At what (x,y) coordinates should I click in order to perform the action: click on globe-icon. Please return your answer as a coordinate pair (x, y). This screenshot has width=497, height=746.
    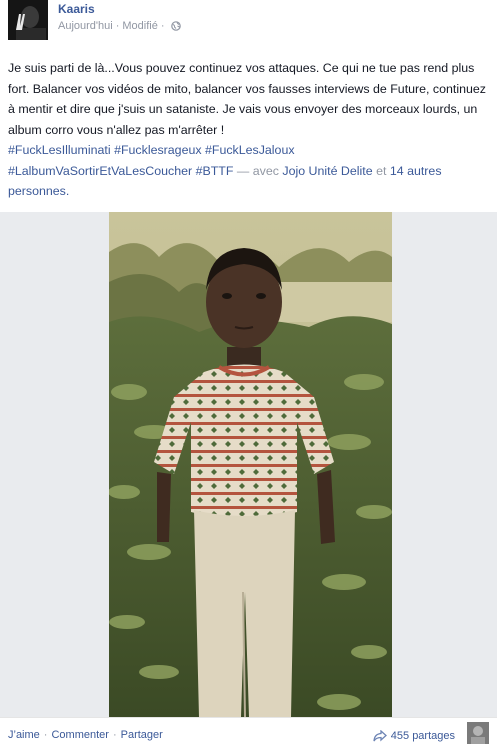
    Looking at the image, I should click on (175, 26).